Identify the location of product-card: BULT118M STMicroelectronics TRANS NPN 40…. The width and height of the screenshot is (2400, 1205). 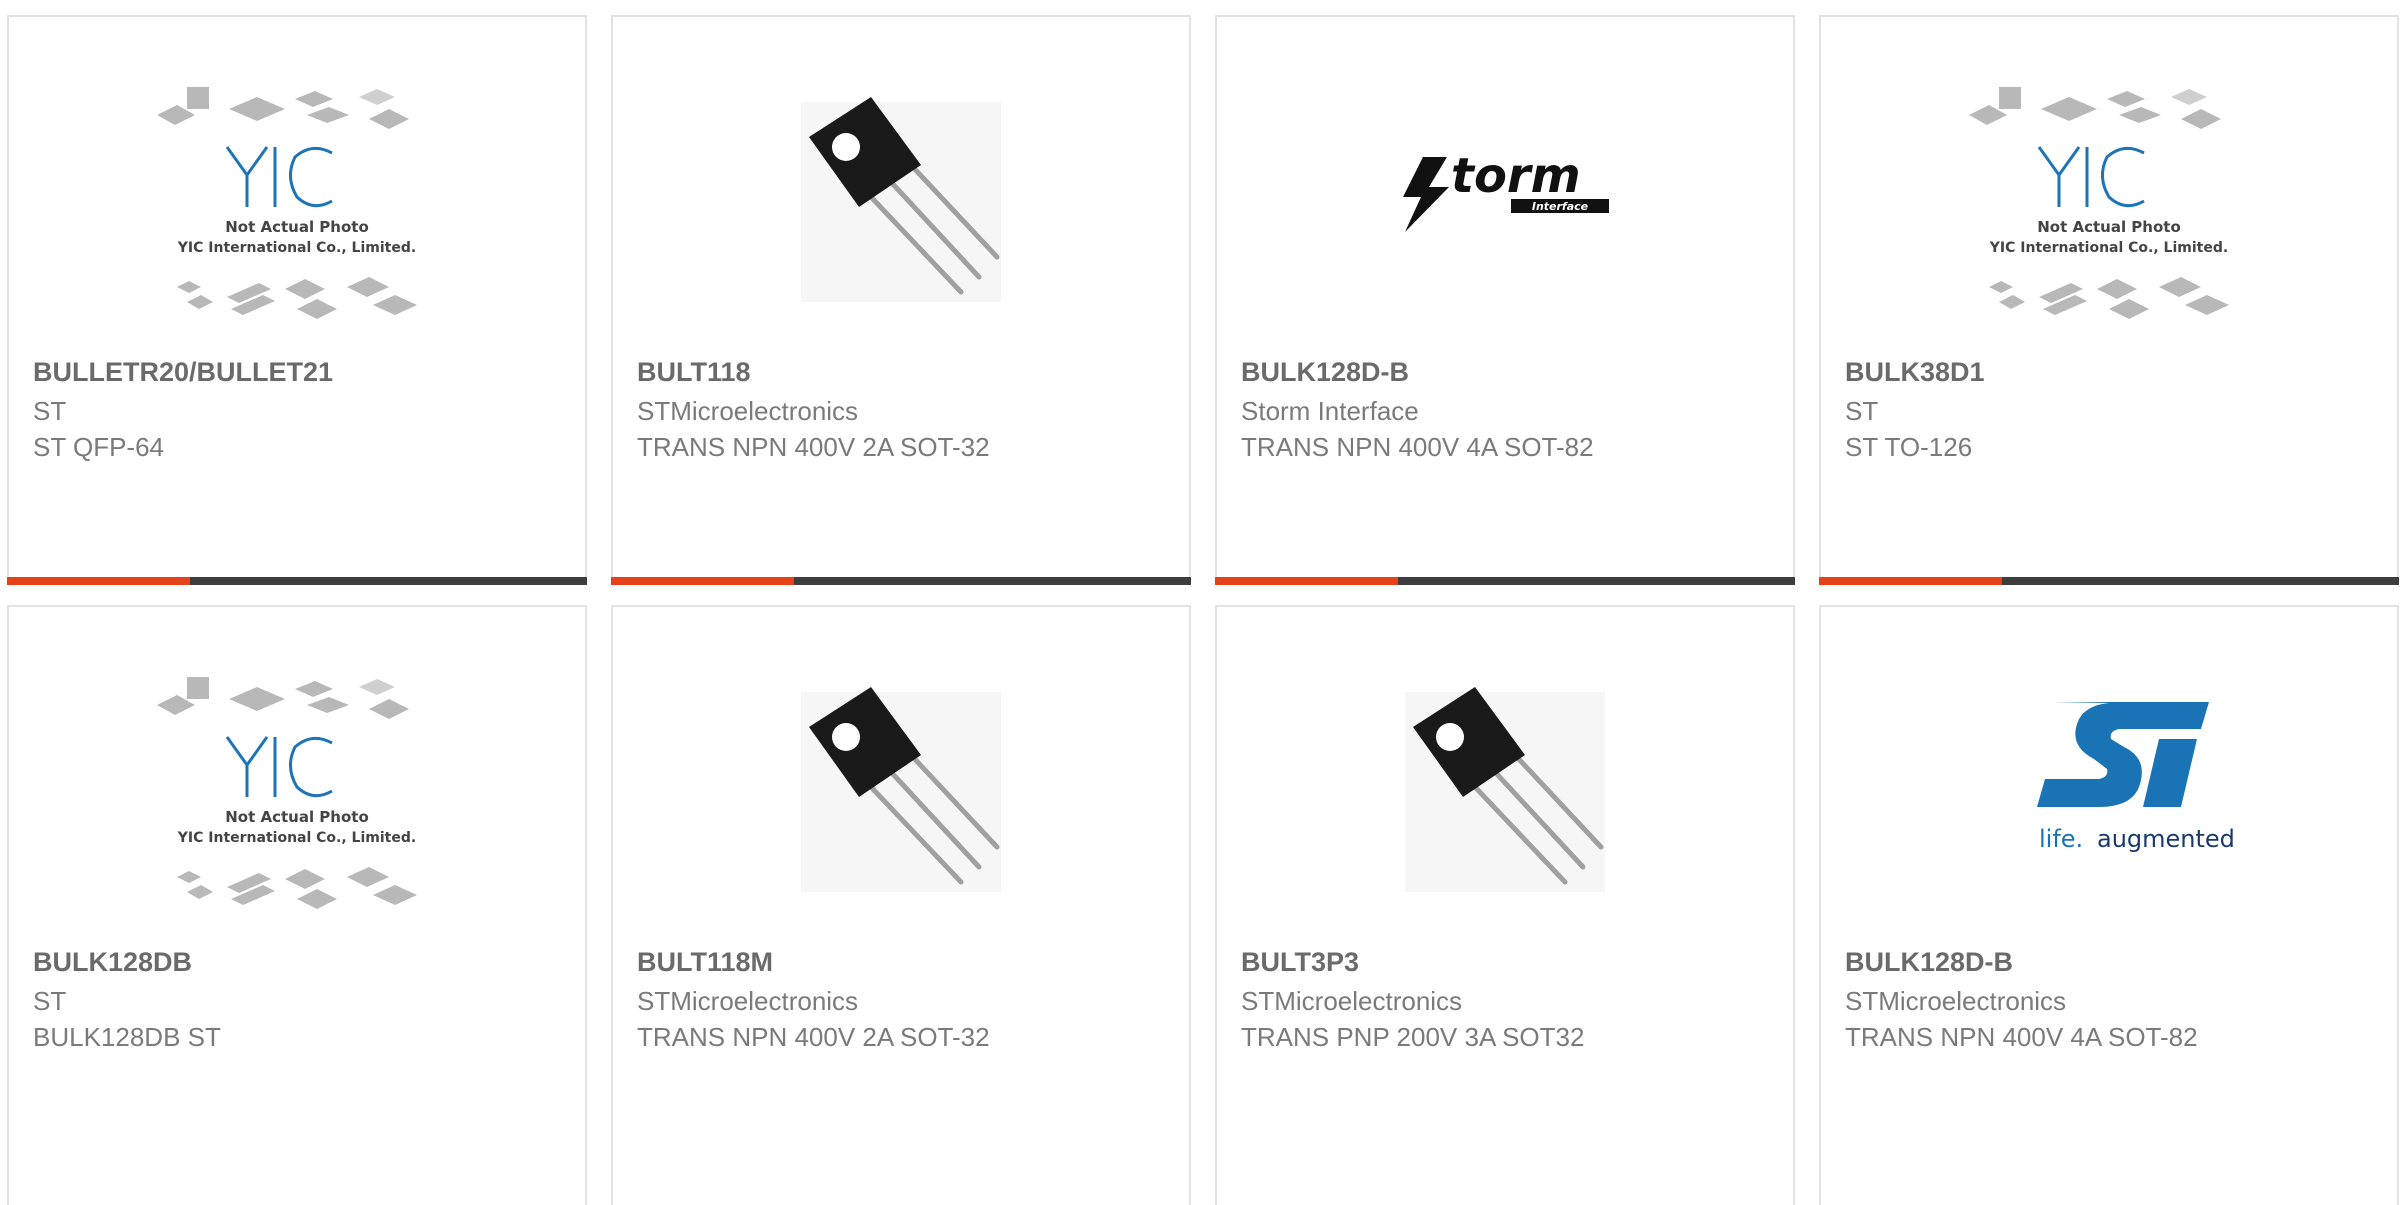
(901, 905).